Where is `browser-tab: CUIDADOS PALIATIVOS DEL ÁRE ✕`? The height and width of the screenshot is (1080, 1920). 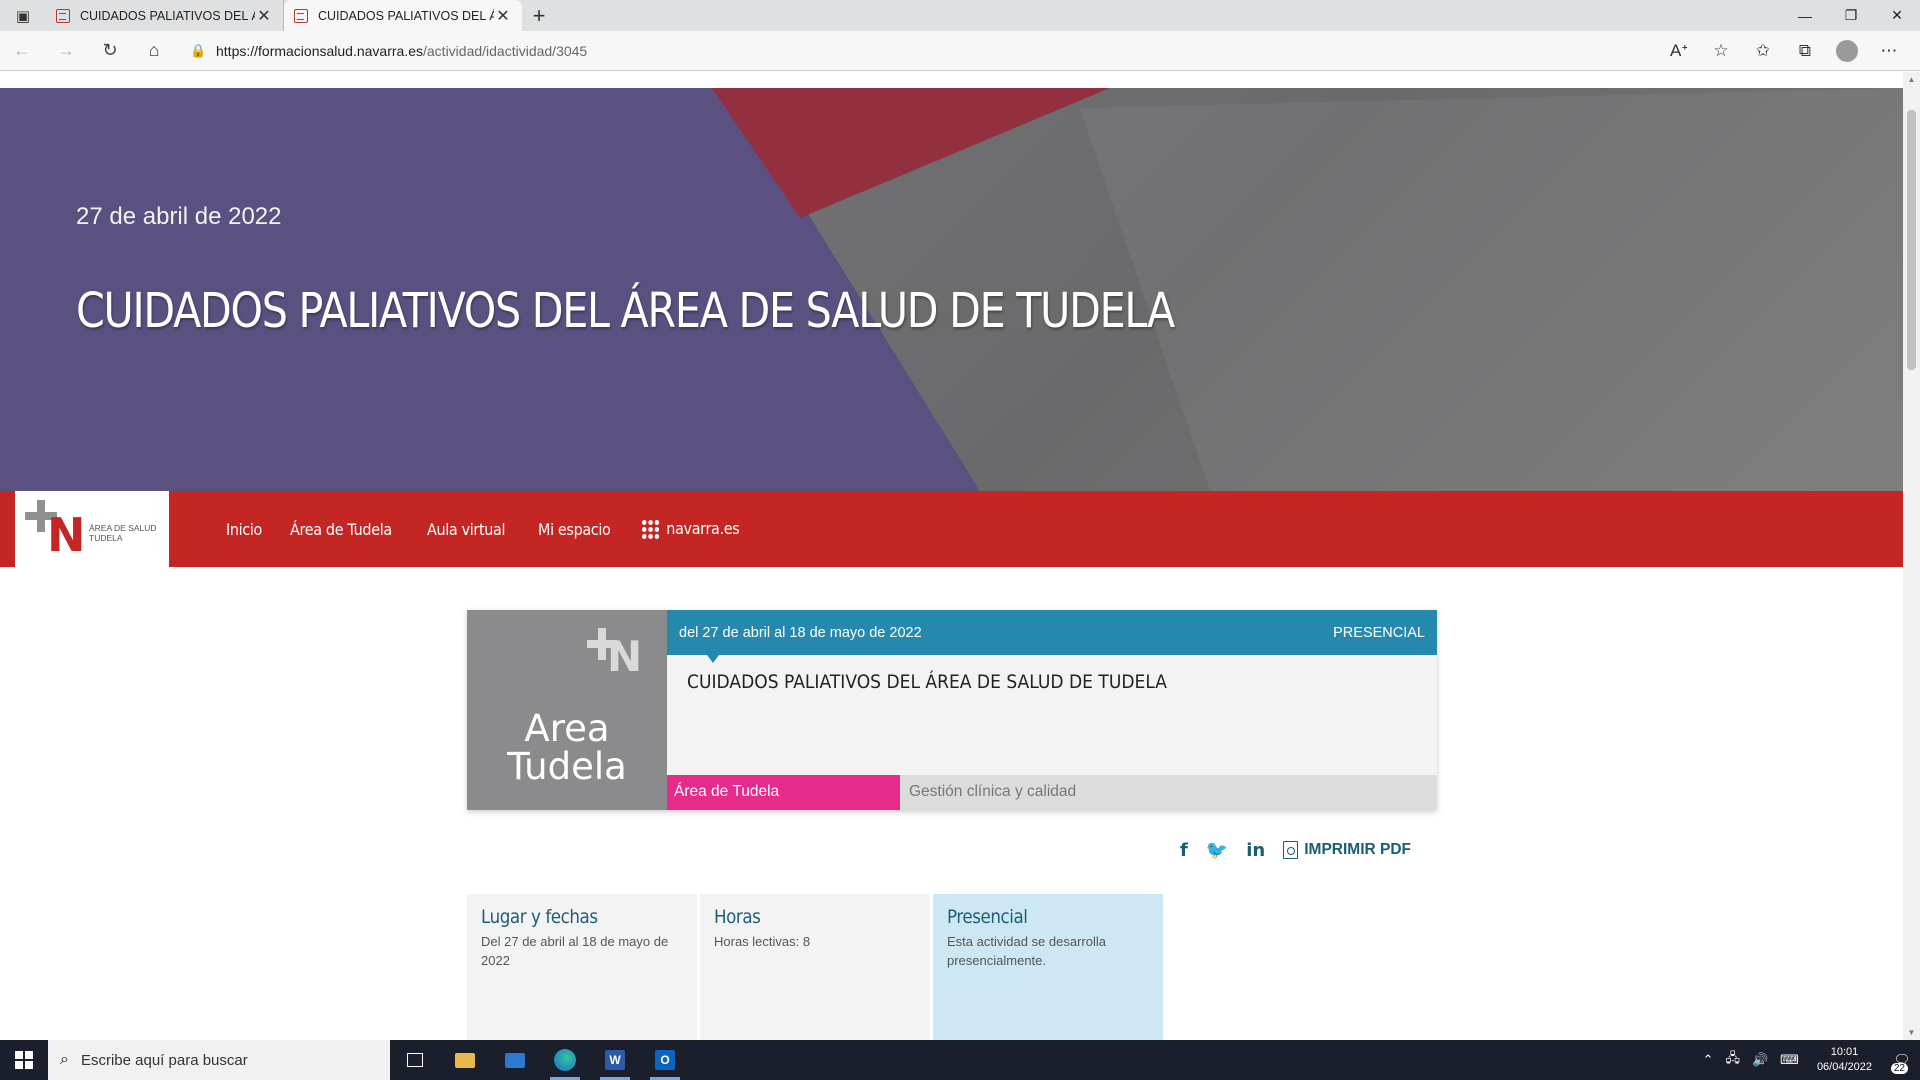
browser-tab: CUIDADOS PALIATIVOS DEL ÁRE ✕ is located at coordinates (165, 15).